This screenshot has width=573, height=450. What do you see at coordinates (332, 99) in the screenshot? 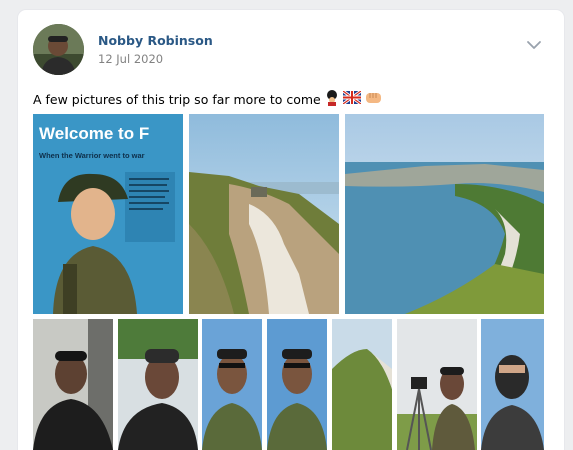
I see `guardsman-emoji` at bounding box center [332, 99].